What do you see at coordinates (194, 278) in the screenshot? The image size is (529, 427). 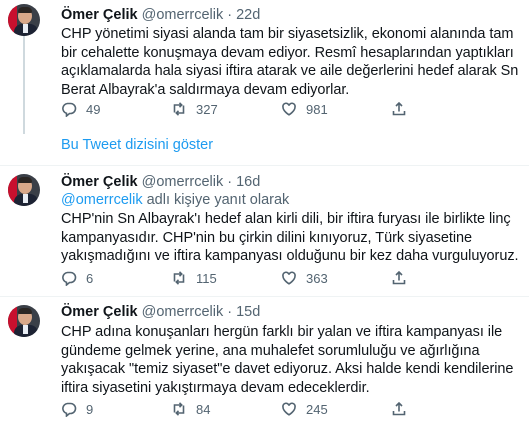 I see `retweet-button: 115` at bounding box center [194, 278].